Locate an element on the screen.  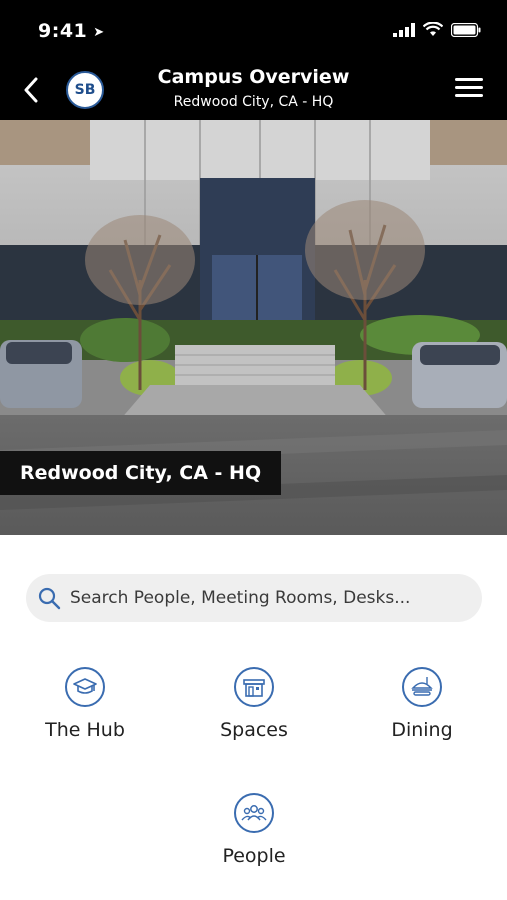
status-bar: 9:41 ➤ is located at coordinates (253, 31).